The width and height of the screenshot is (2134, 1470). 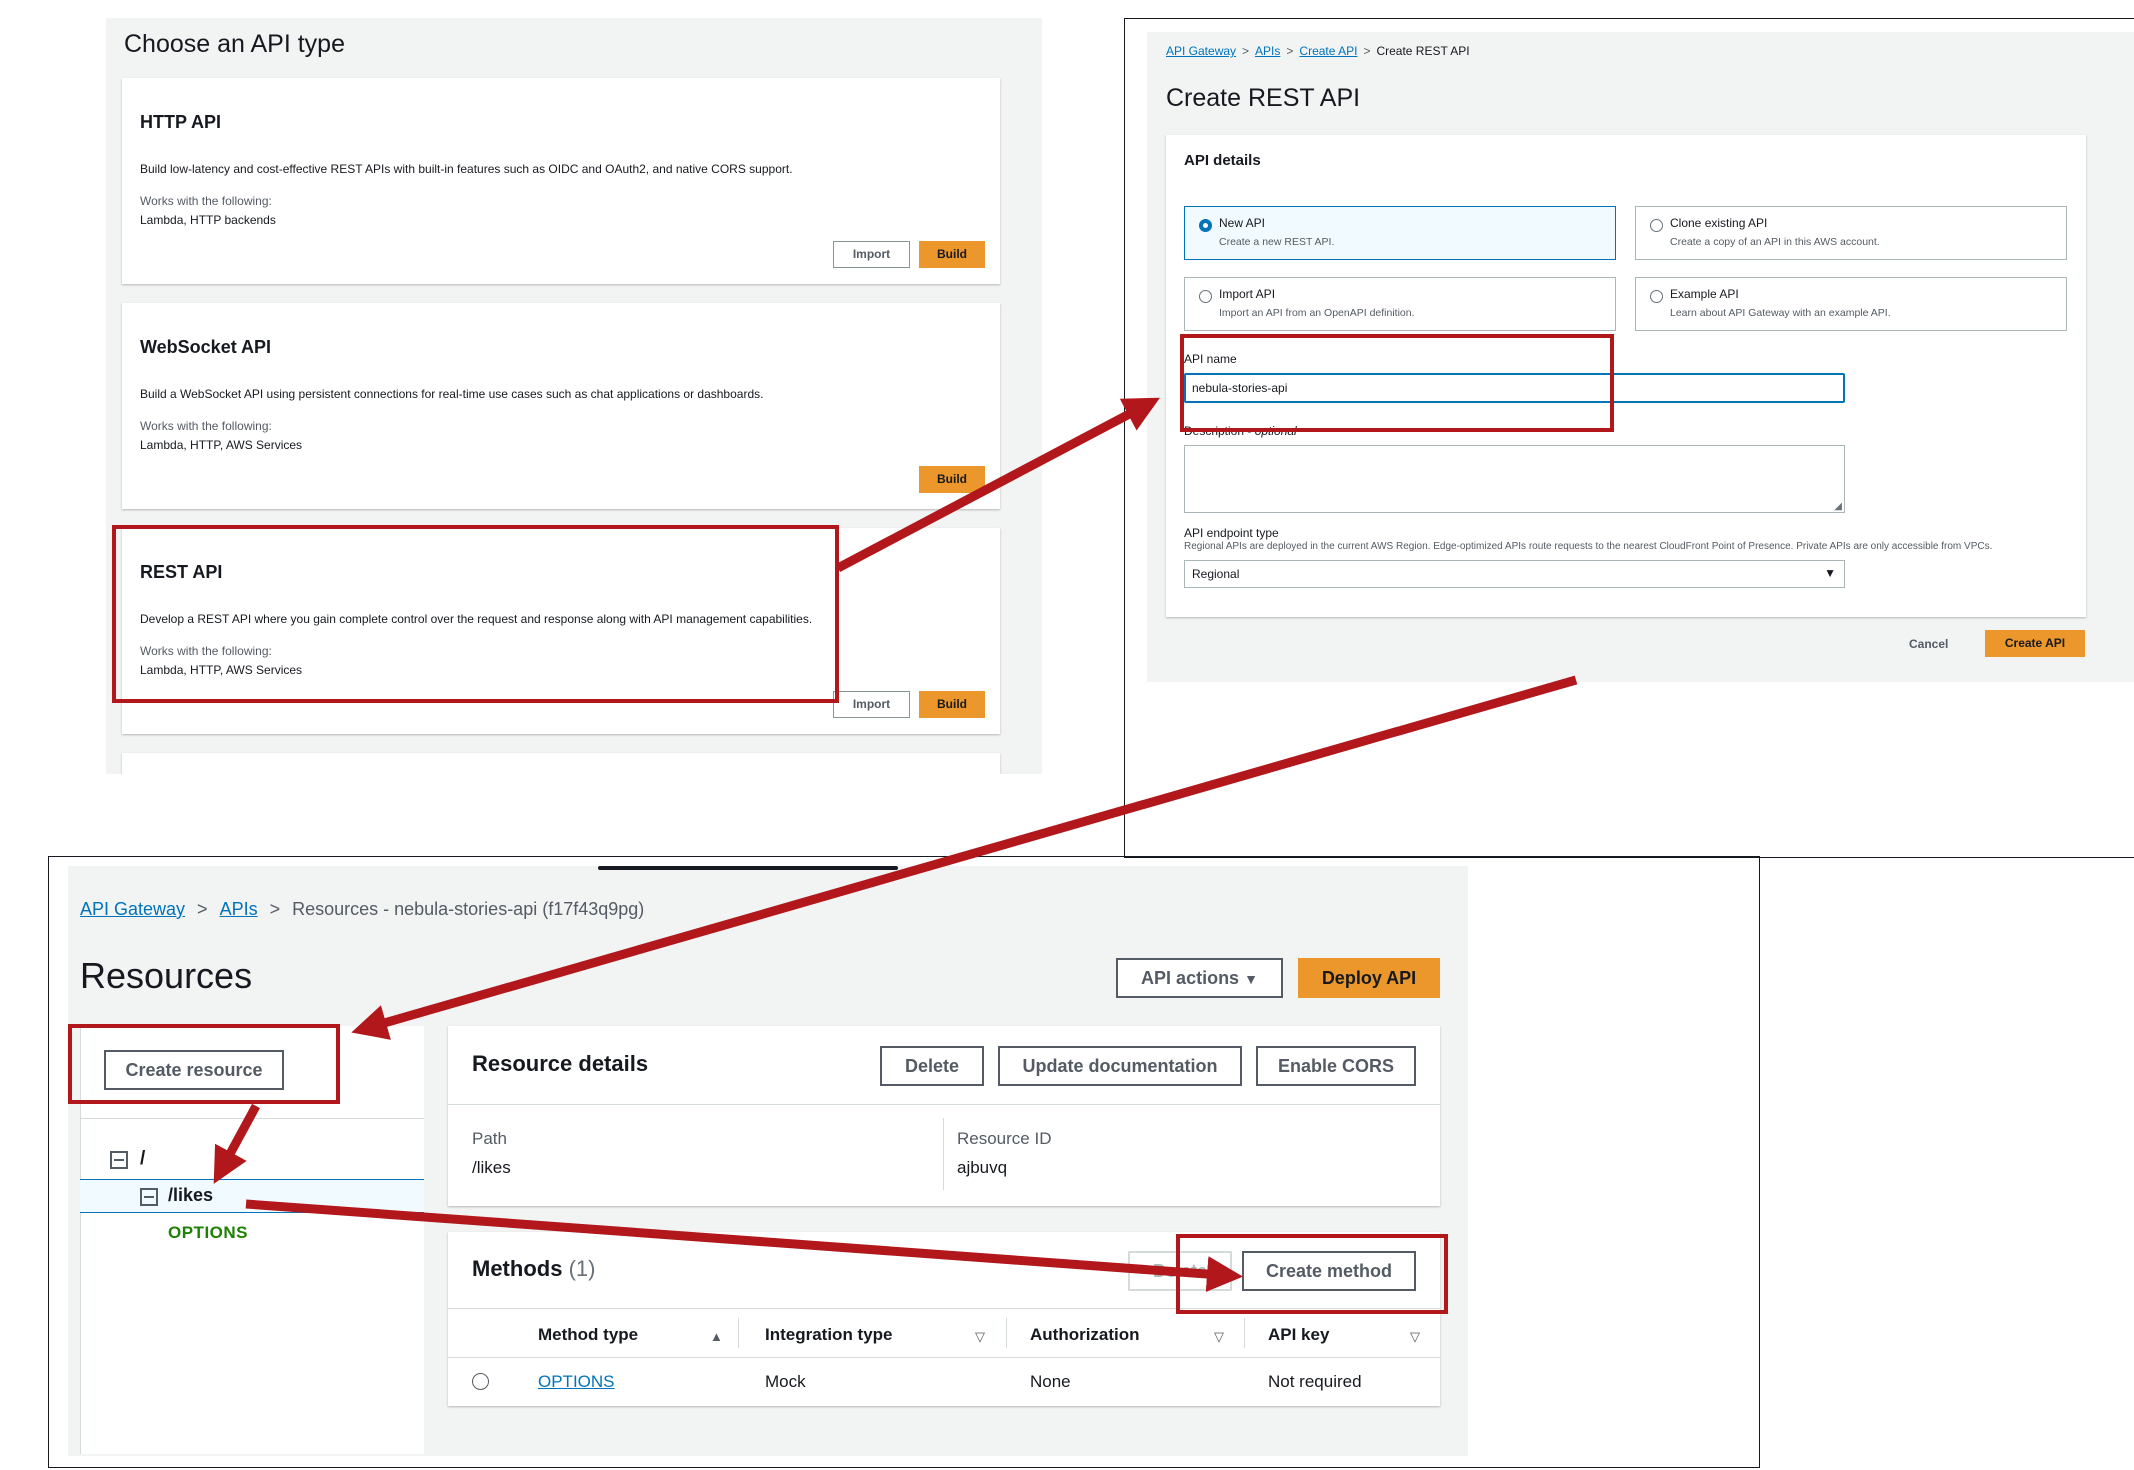 I want to click on arrow-to-create-api, so click(x=997, y=484).